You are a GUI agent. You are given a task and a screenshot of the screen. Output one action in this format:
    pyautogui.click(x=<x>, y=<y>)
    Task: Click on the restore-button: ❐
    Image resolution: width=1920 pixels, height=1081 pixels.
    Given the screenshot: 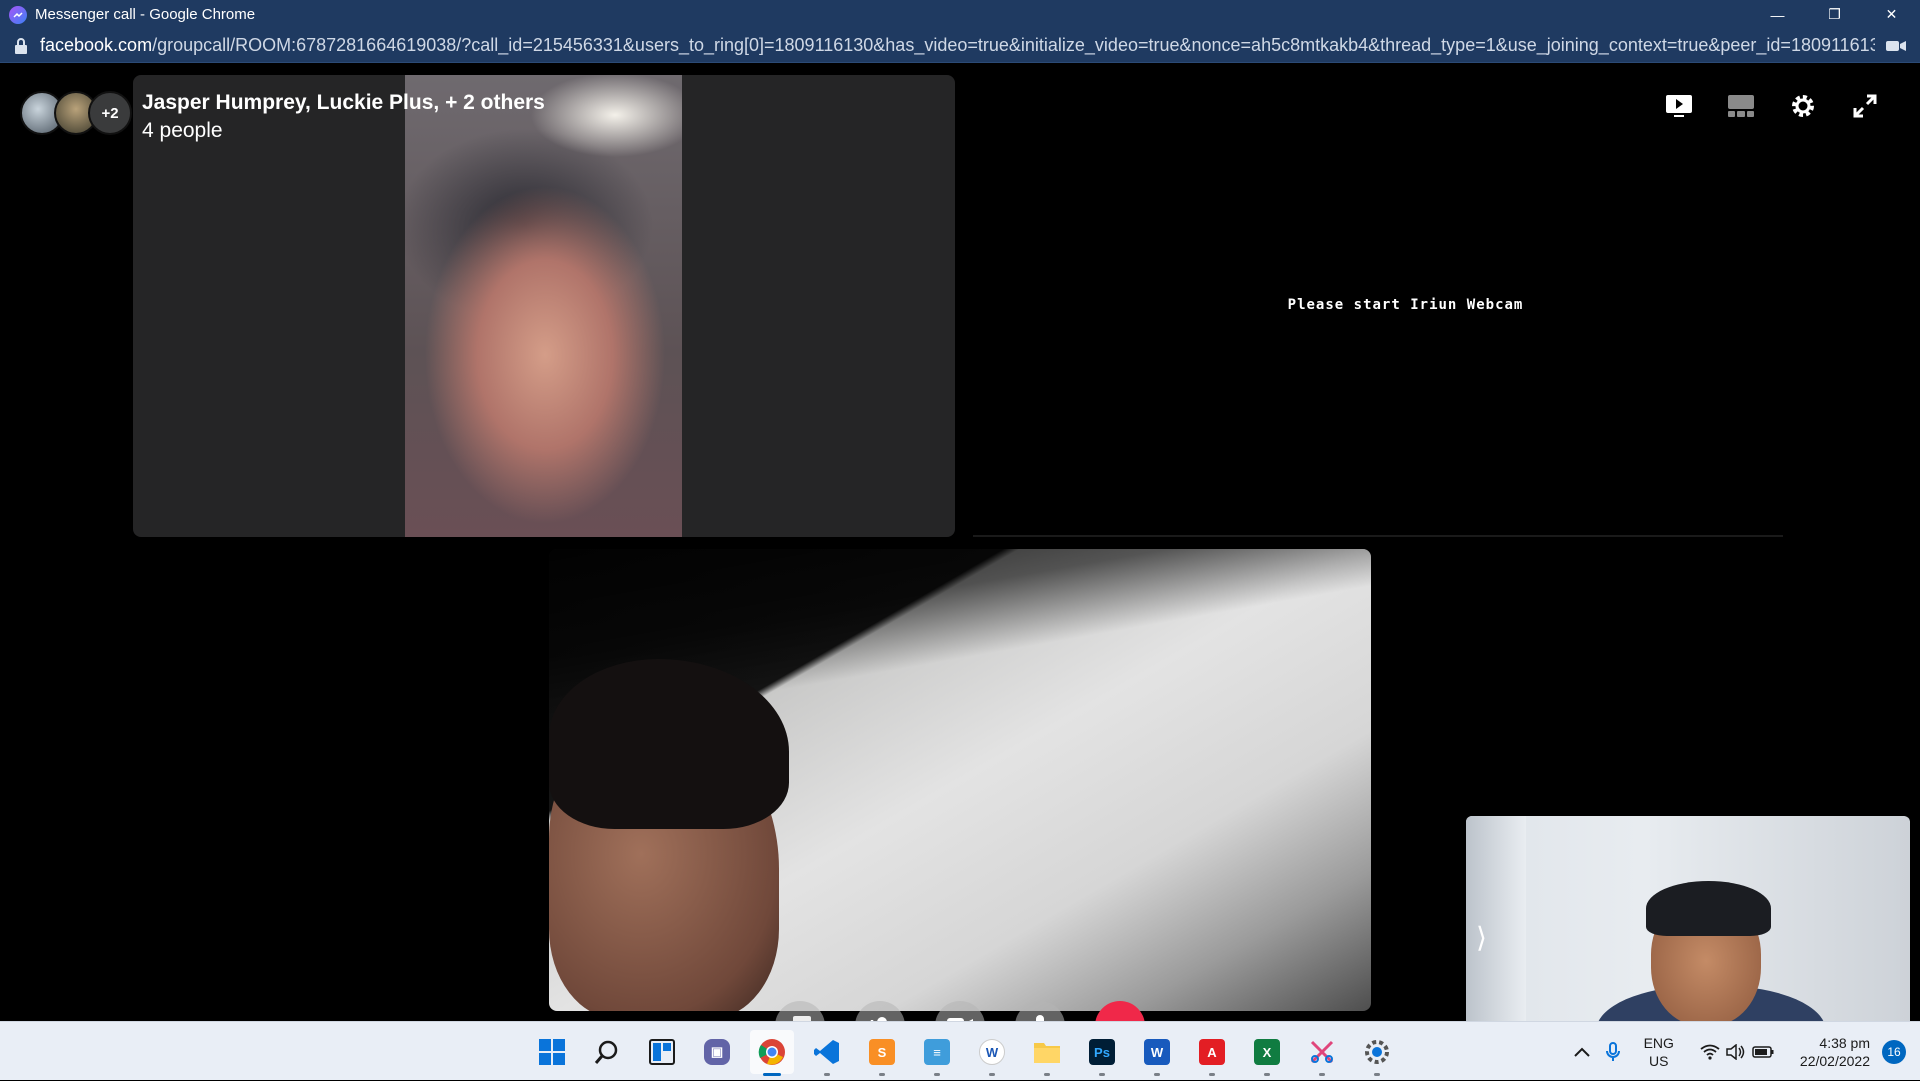 What is the action you would take?
    pyautogui.click(x=1834, y=14)
    